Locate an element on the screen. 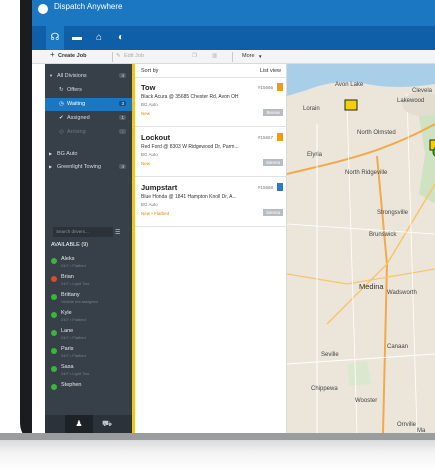 The height and width of the screenshot is (472, 435). available-header: AVAILABLE (9) is located at coordinates (69, 245).